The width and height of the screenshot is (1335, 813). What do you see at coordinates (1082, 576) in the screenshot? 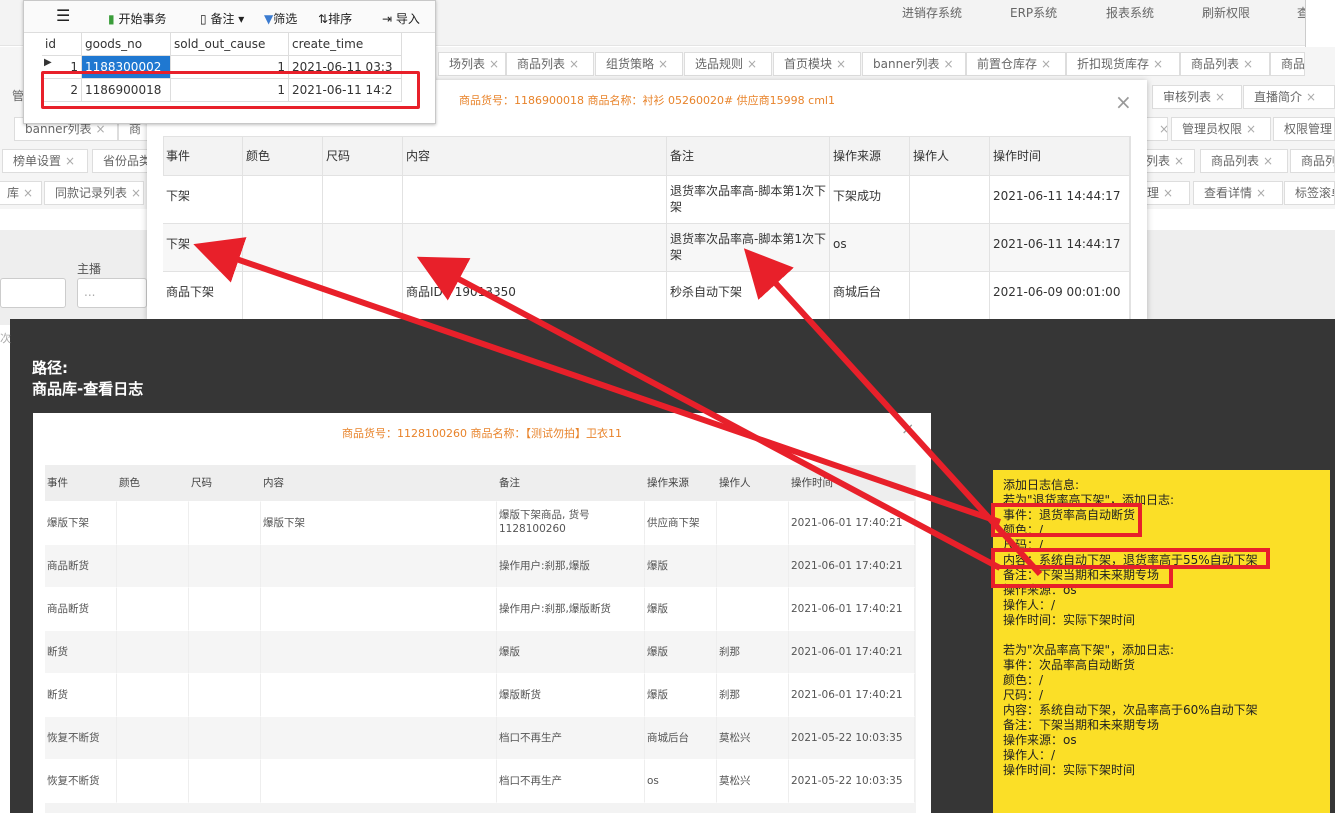
I see `highlight-note-box` at bounding box center [1082, 576].